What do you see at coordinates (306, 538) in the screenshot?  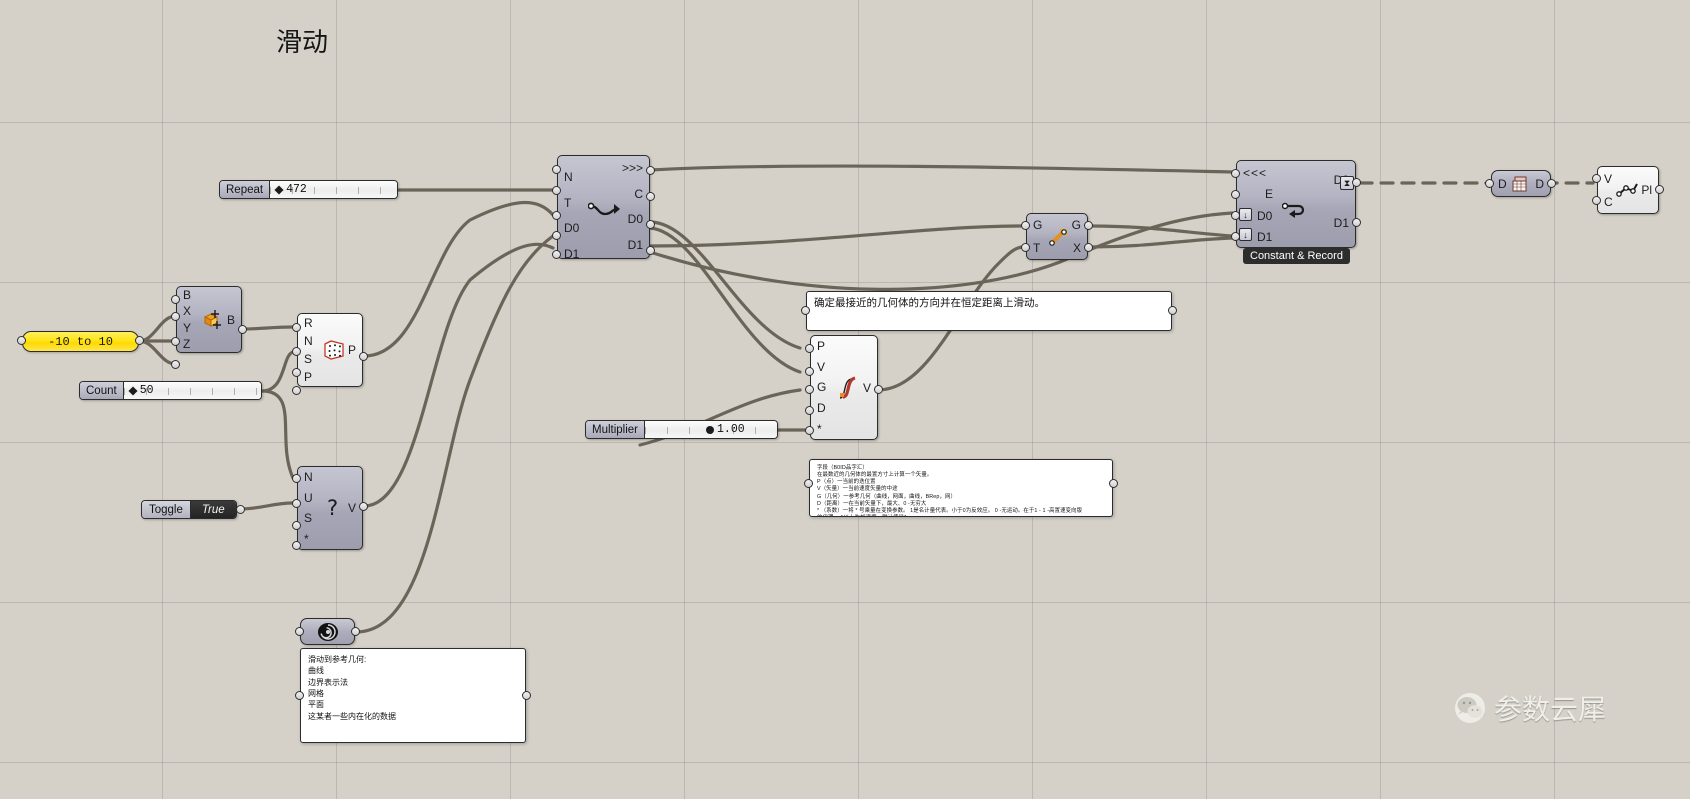 I see `port-label: *` at bounding box center [306, 538].